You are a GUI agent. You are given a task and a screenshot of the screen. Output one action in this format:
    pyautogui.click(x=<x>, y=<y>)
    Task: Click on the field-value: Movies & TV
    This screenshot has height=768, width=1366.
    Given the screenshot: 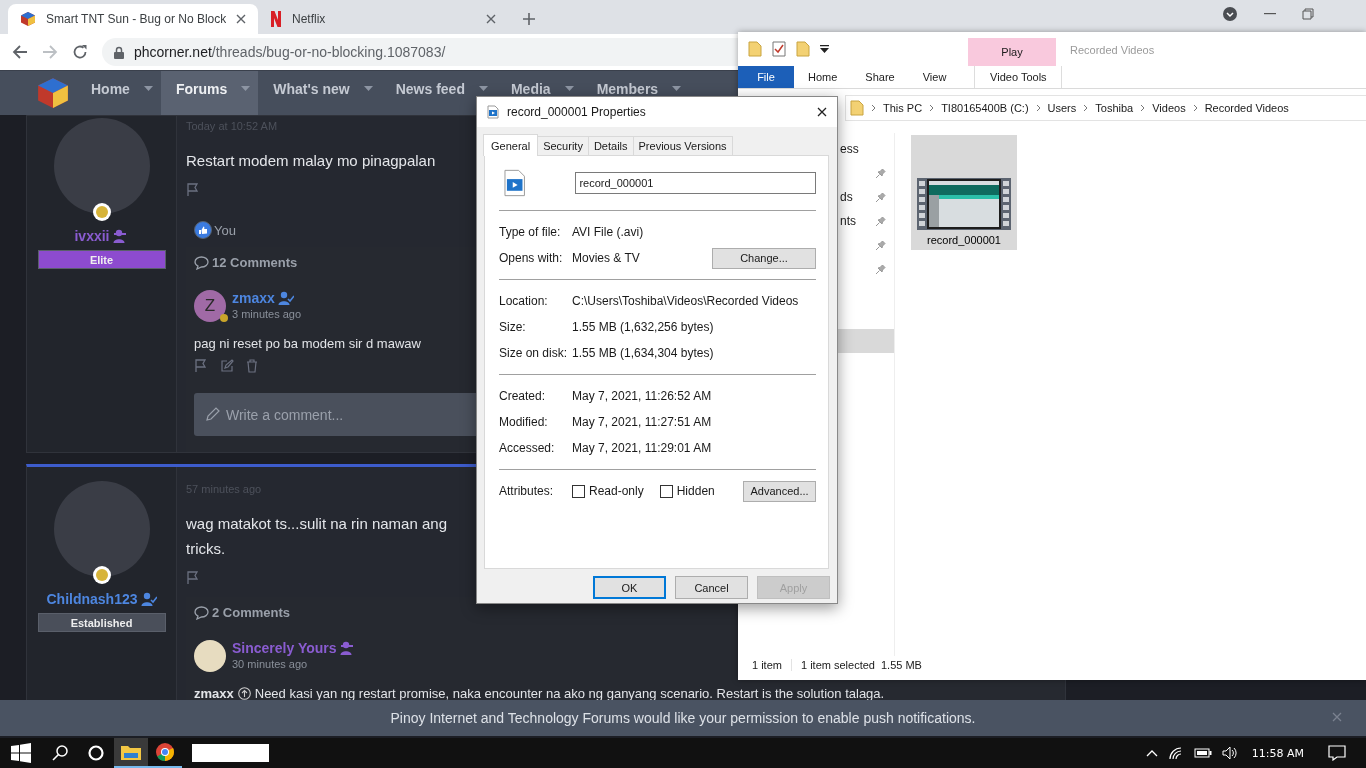 What is the action you would take?
    pyautogui.click(x=606, y=258)
    